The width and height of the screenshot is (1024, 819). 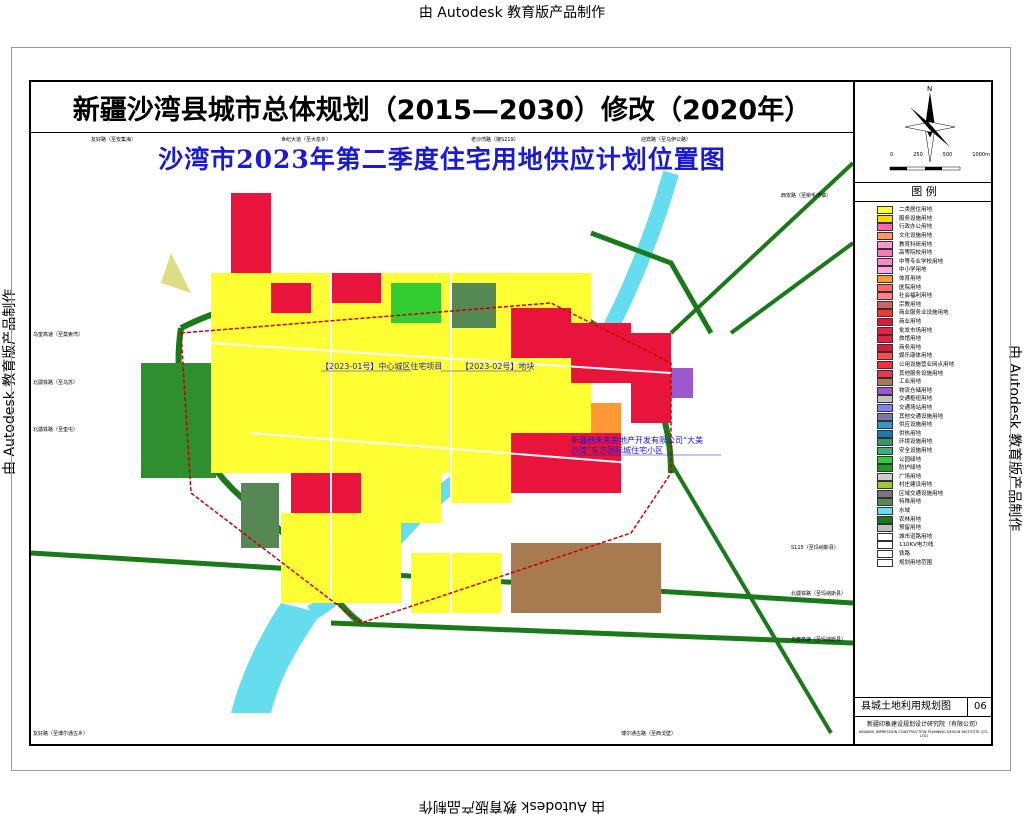 I want to click on legend-label: 公园绿地, so click(x=910, y=459).